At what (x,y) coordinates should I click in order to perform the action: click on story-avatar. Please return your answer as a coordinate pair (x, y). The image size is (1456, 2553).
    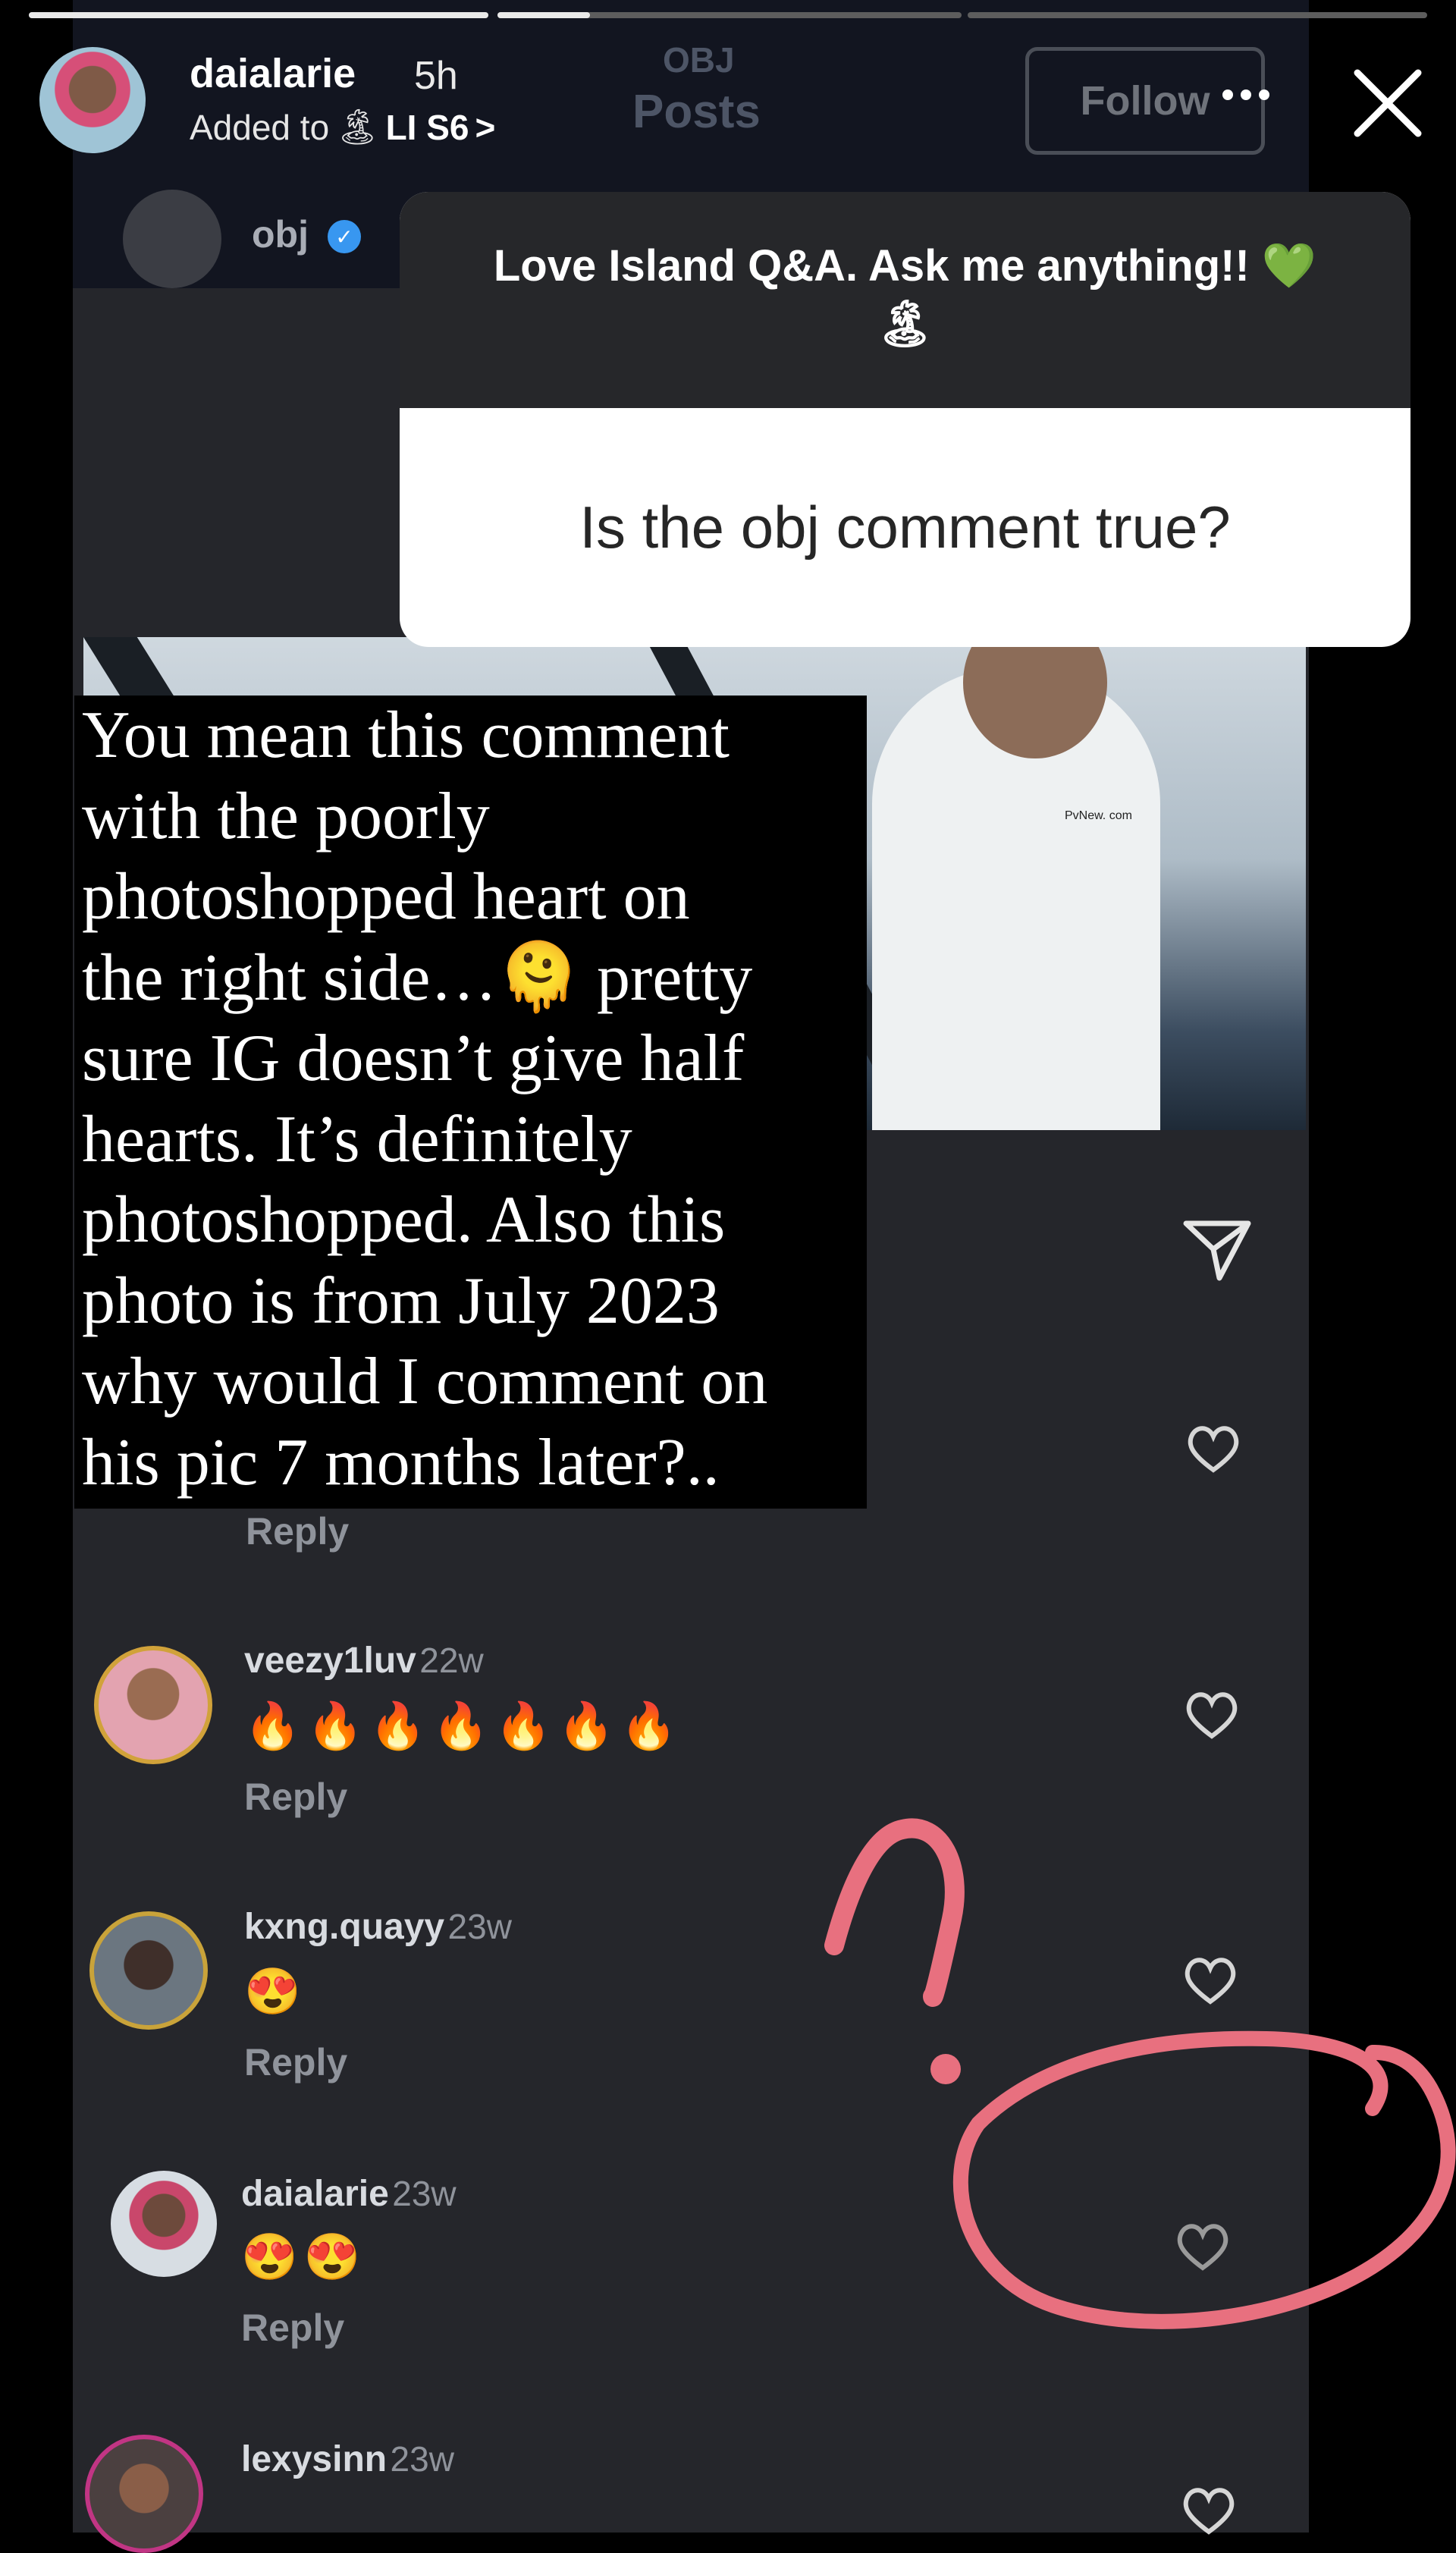
    Looking at the image, I should click on (92, 100).